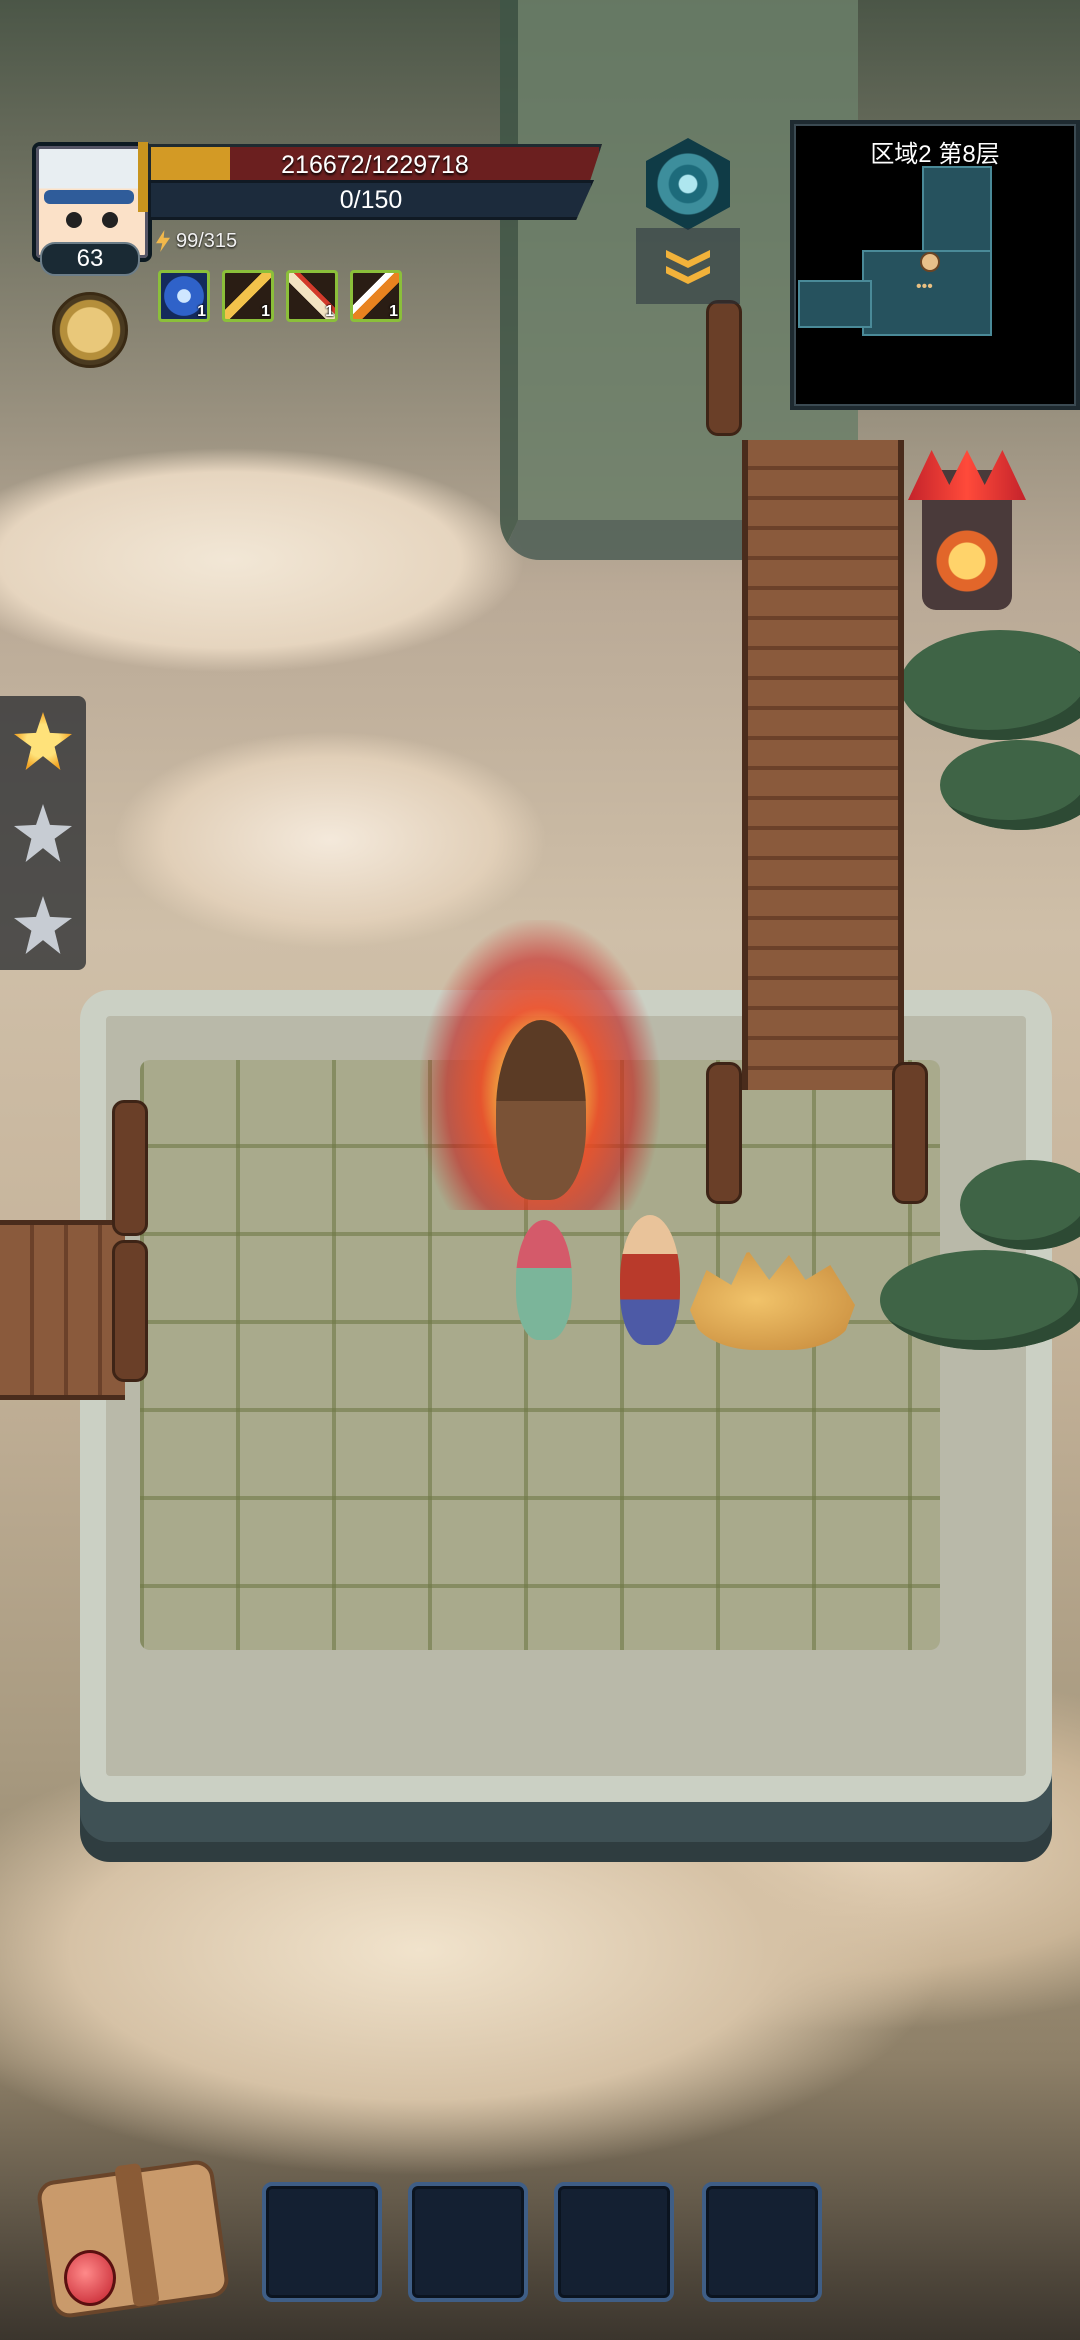  Describe the element at coordinates (823, 765) in the screenshot. I see `wooden-bridge` at that location.